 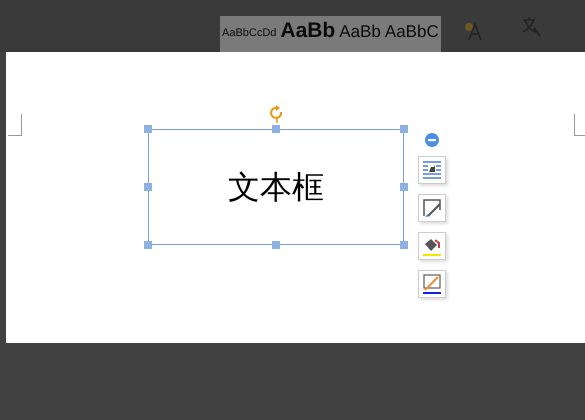 What do you see at coordinates (531, 26) in the screenshot?
I see `text-tools-icon` at bounding box center [531, 26].